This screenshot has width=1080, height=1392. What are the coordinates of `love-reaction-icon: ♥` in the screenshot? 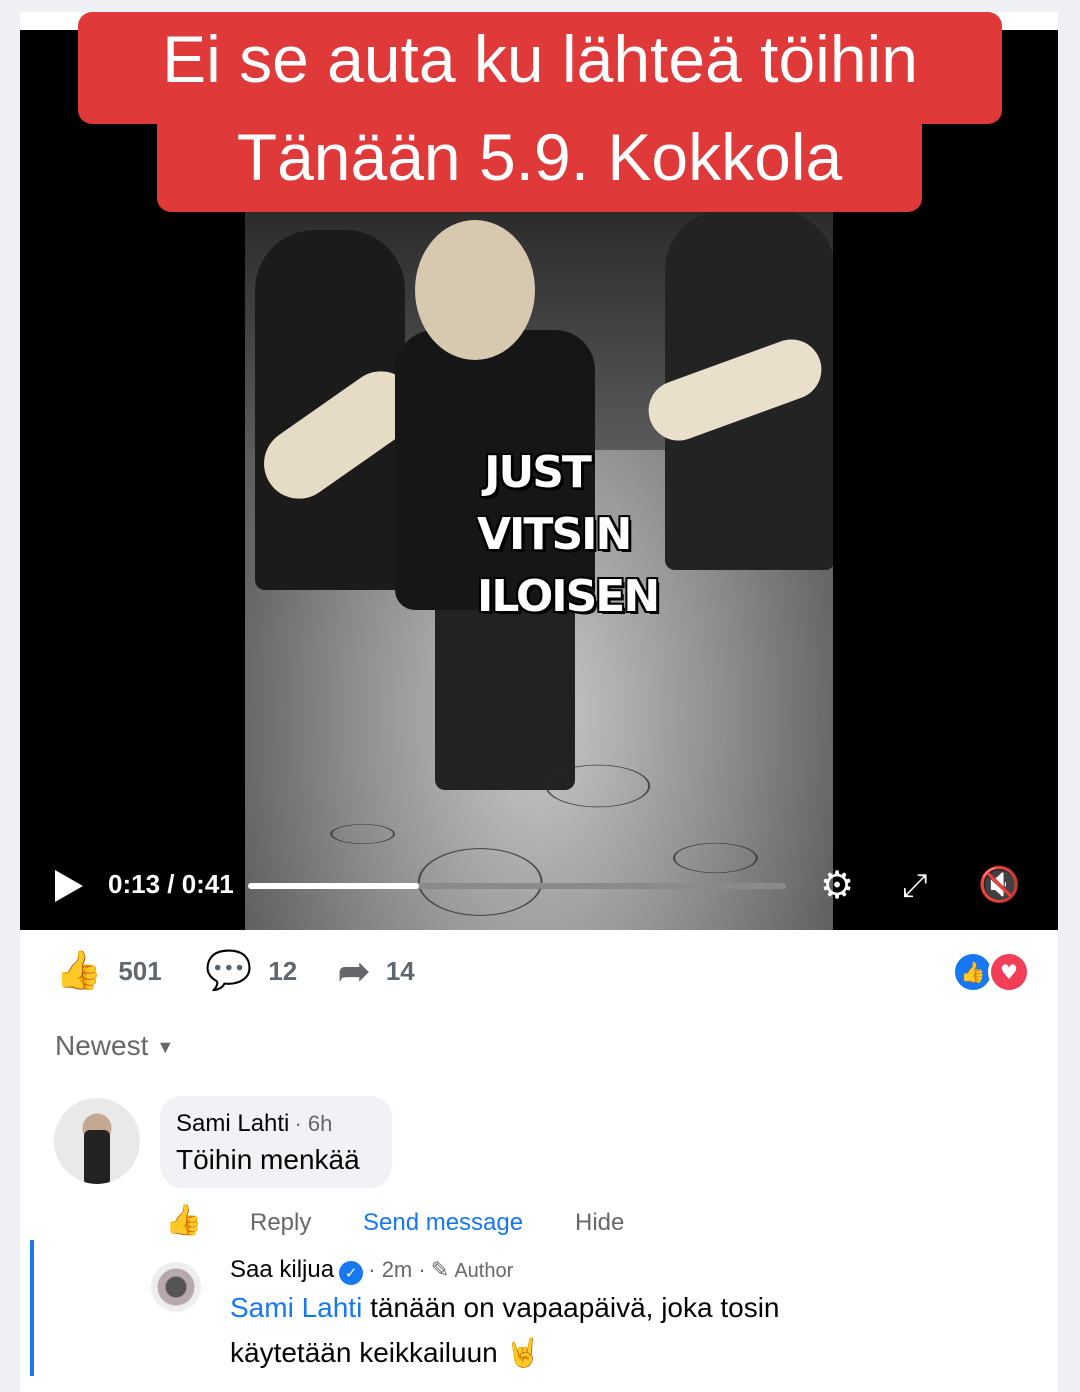 It's located at (1009, 972).